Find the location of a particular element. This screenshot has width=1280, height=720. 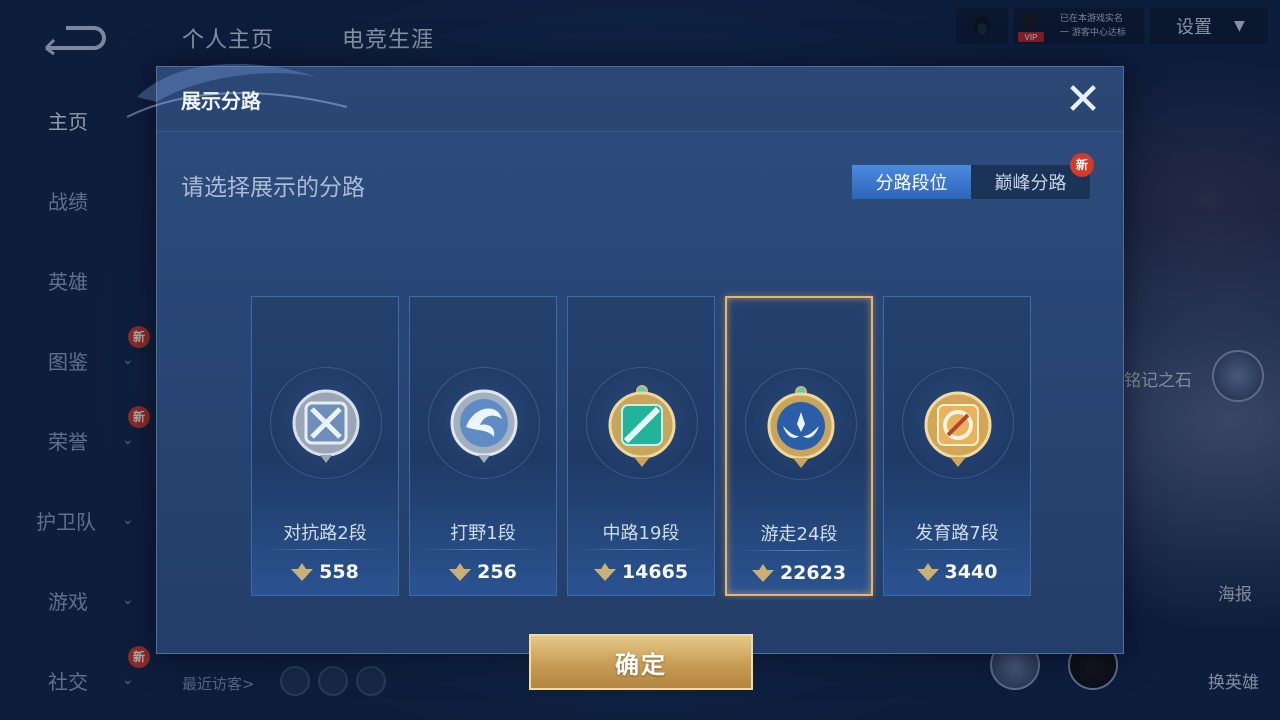

dialog-title: 展示分路 is located at coordinates (221, 101).